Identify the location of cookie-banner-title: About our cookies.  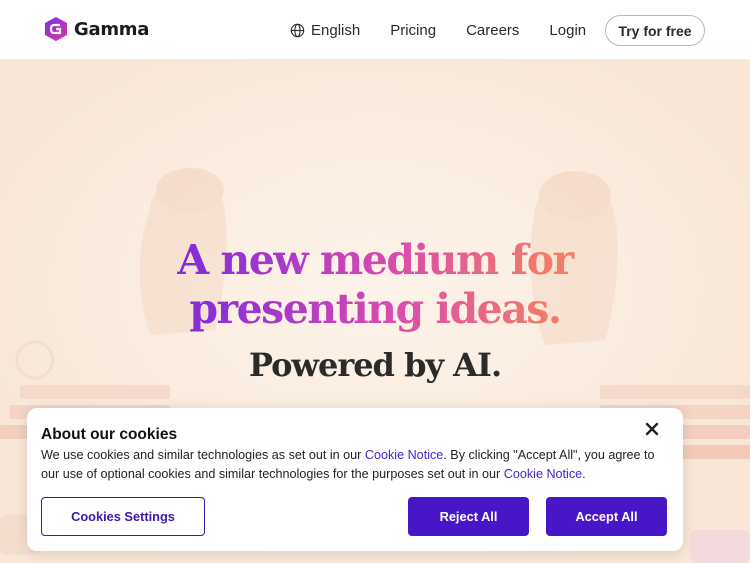
(109, 434).